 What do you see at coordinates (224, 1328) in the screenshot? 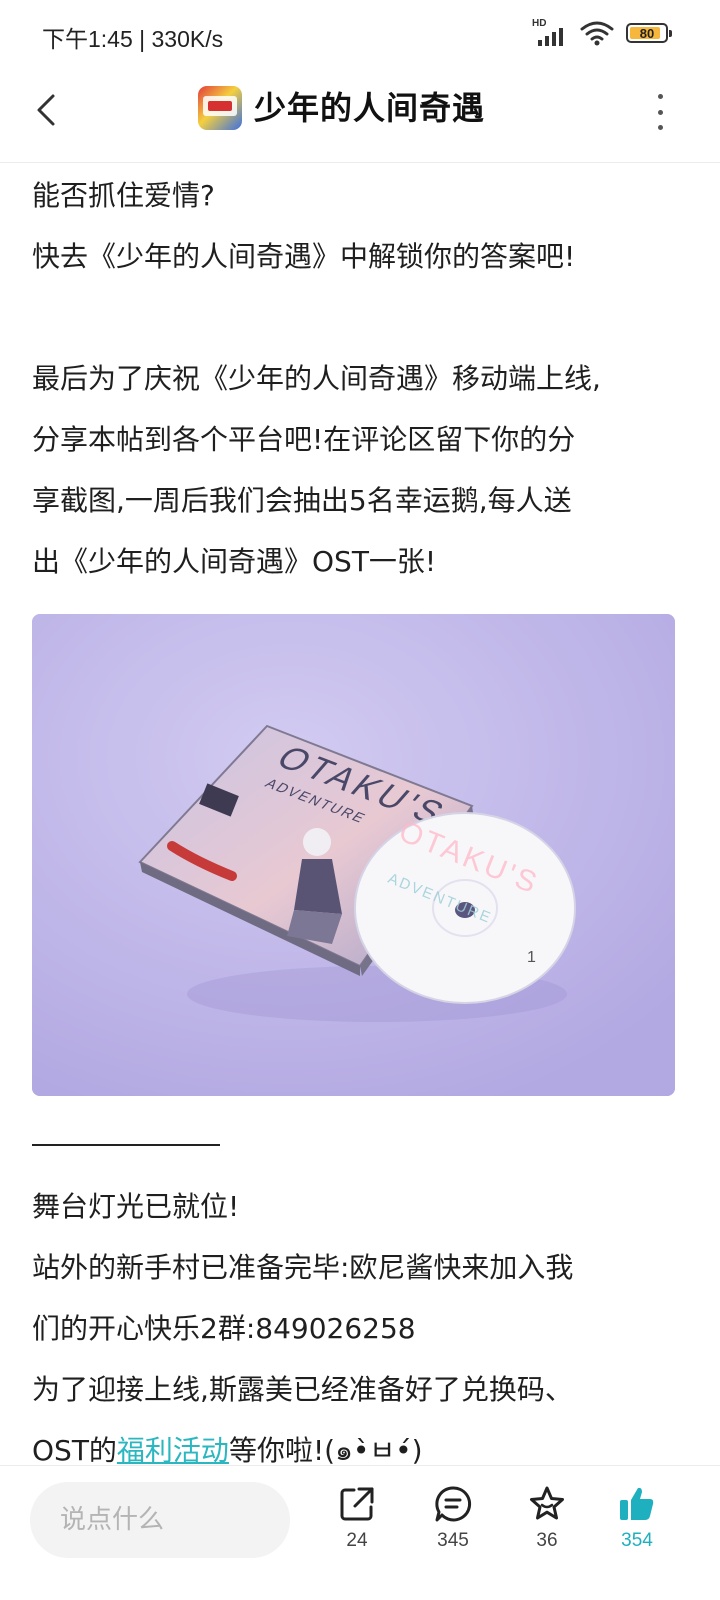
I see `post-line: 们的开心快乐2群:849026258` at bounding box center [224, 1328].